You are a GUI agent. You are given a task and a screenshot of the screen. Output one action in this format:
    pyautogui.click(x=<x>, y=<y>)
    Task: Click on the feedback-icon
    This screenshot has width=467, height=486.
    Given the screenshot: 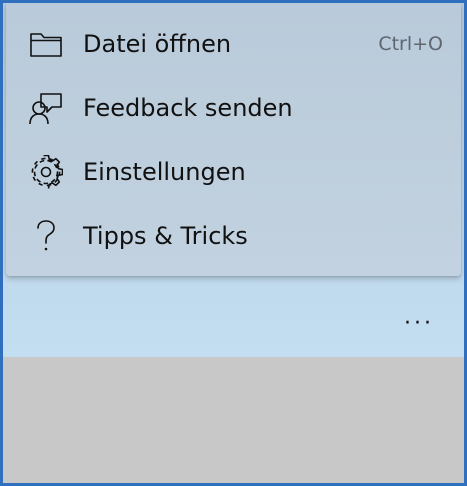 What is the action you would take?
    pyautogui.click(x=46, y=108)
    